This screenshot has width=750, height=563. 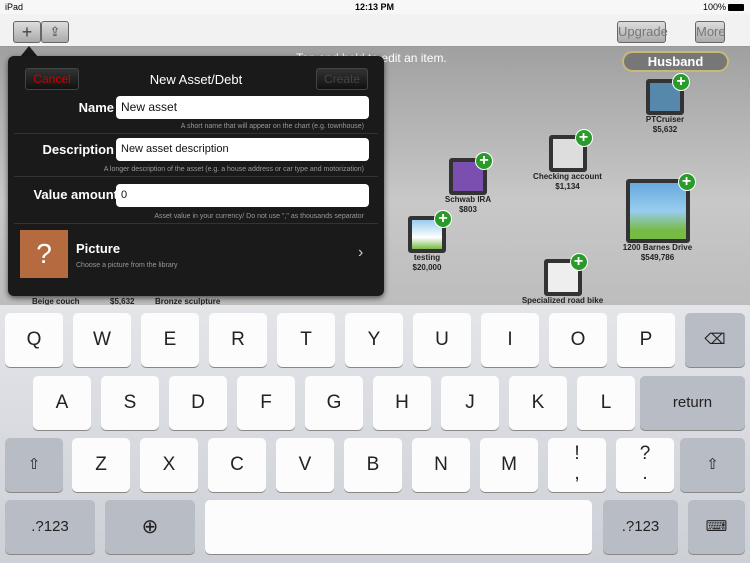 I want to click on asset-schwab: + Schwab IRA $803, so click(x=468, y=183).